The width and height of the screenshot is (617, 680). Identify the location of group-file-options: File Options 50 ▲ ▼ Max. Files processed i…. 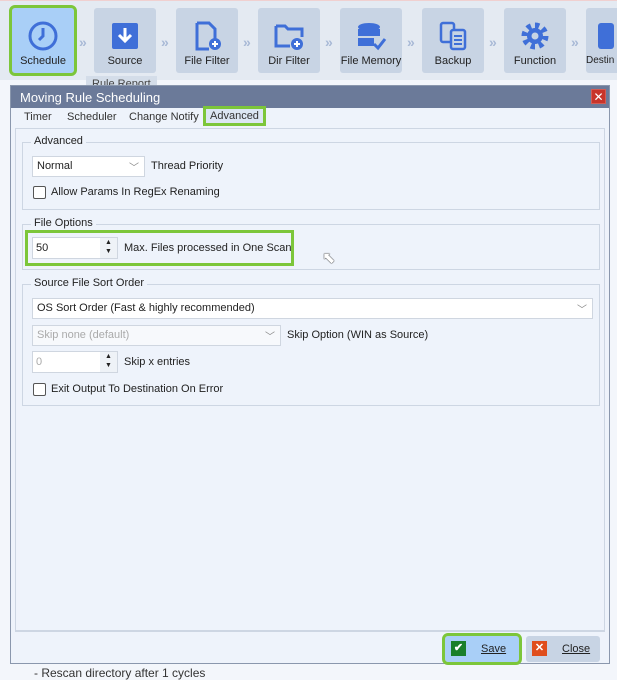
(311, 243).